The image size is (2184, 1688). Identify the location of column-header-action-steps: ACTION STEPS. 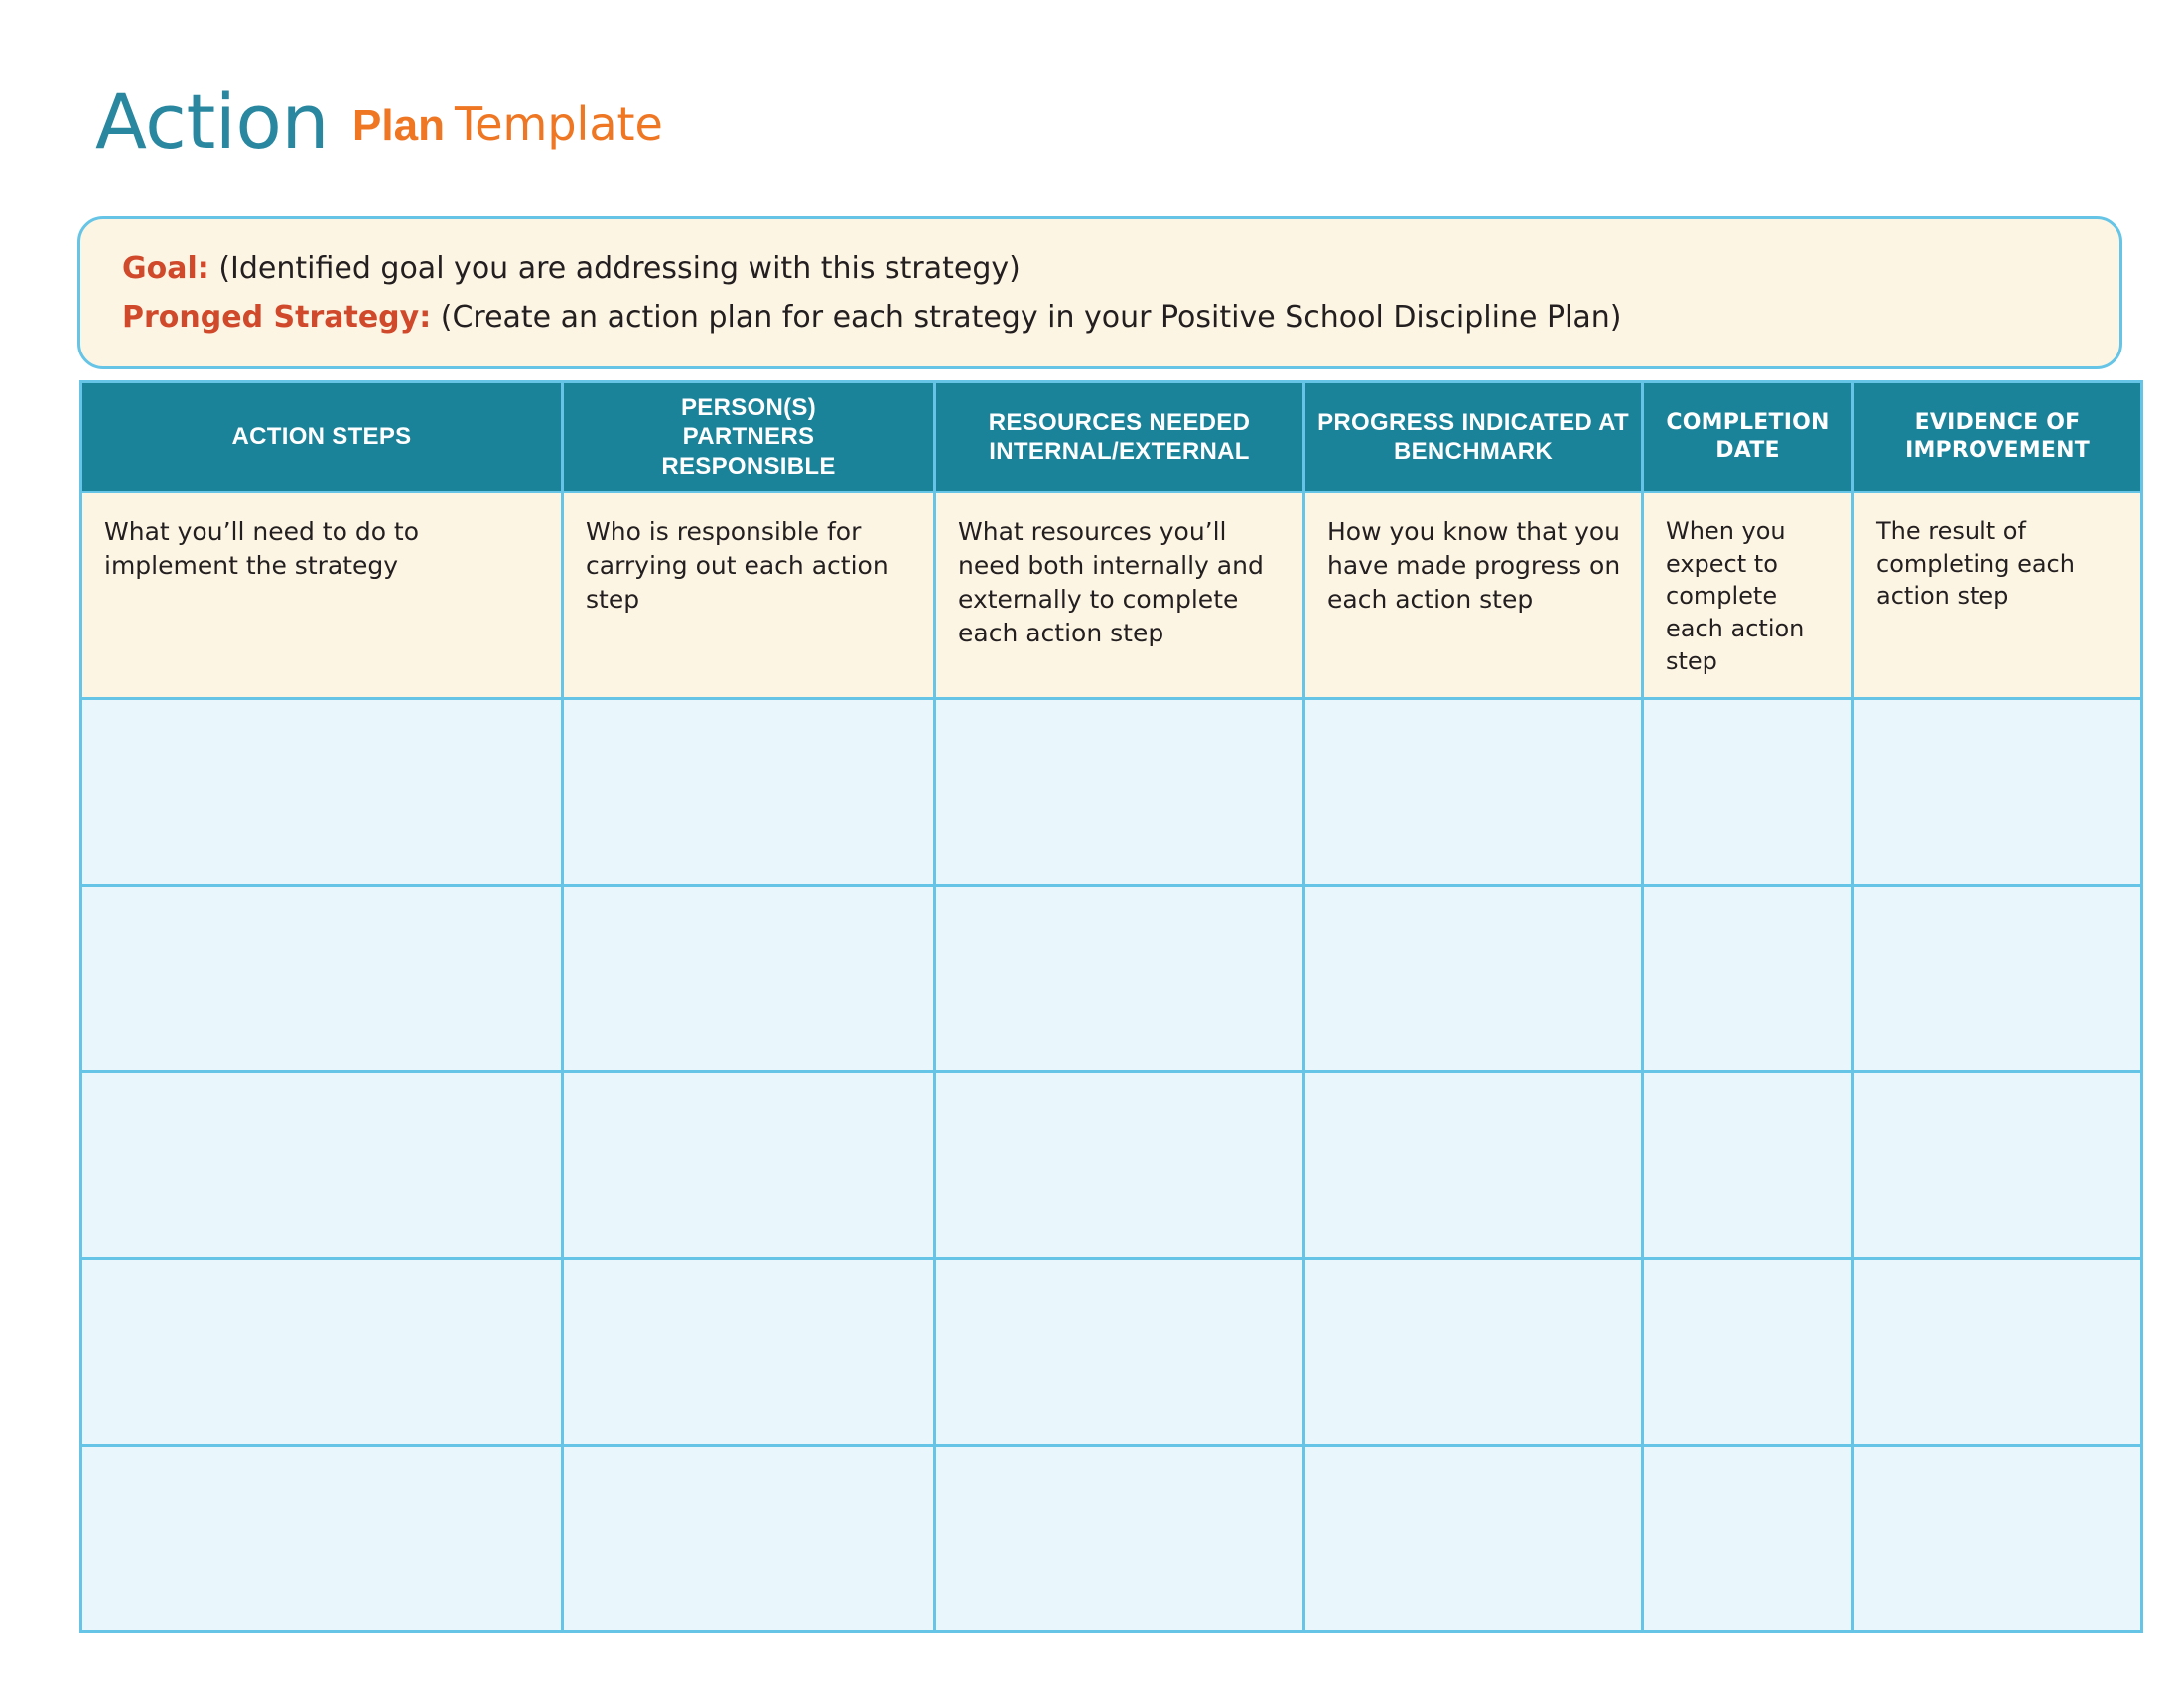
(321, 436).